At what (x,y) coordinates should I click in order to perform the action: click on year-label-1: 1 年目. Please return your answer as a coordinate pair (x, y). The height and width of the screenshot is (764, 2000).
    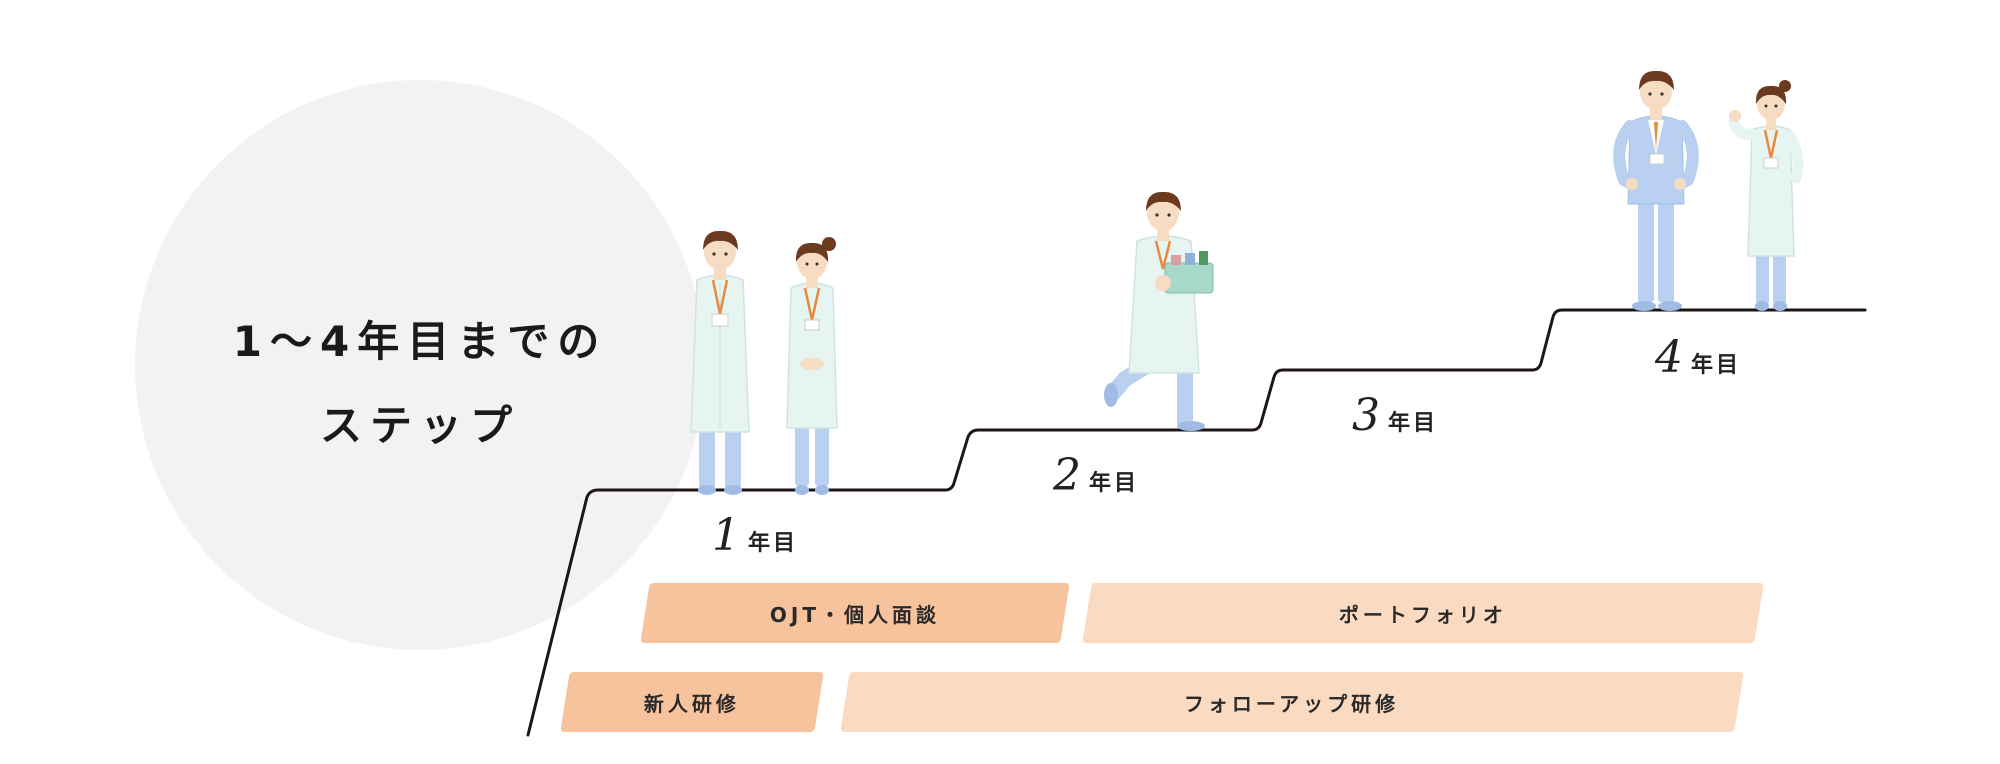
    Looking at the image, I should click on (755, 535).